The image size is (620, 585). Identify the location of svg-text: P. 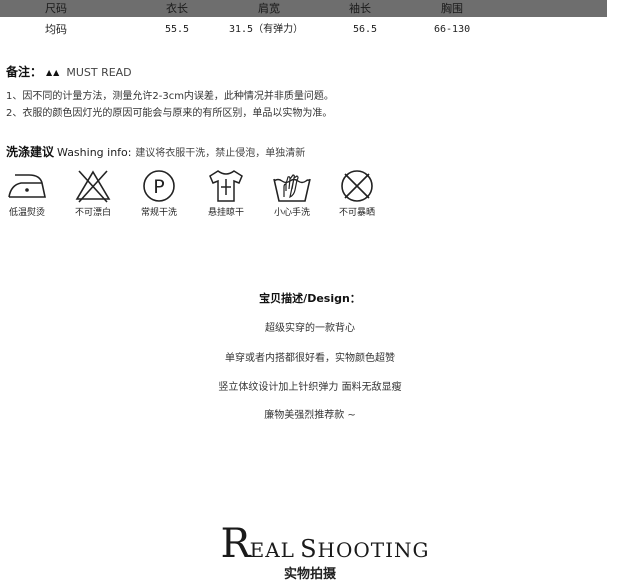
(158, 187).